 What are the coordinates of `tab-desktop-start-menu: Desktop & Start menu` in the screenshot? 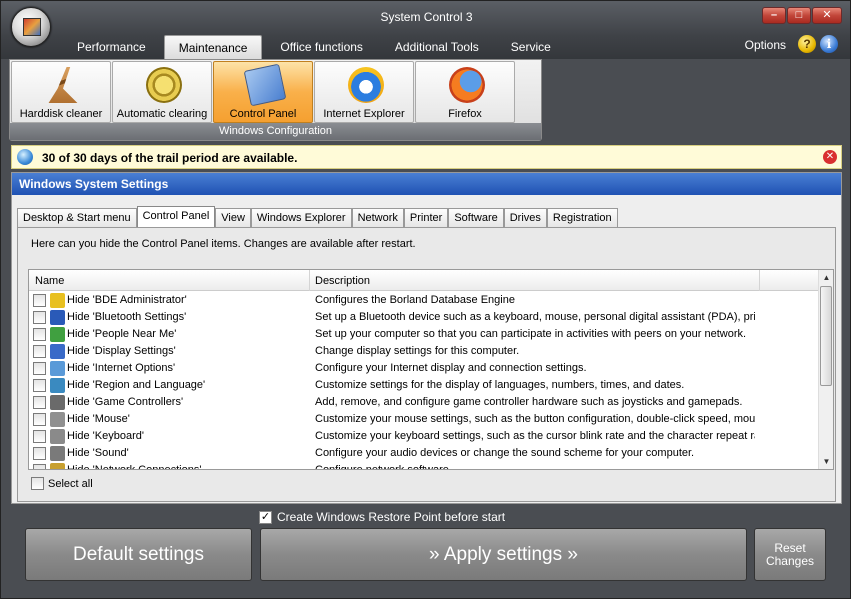 It's located at (77, 217).